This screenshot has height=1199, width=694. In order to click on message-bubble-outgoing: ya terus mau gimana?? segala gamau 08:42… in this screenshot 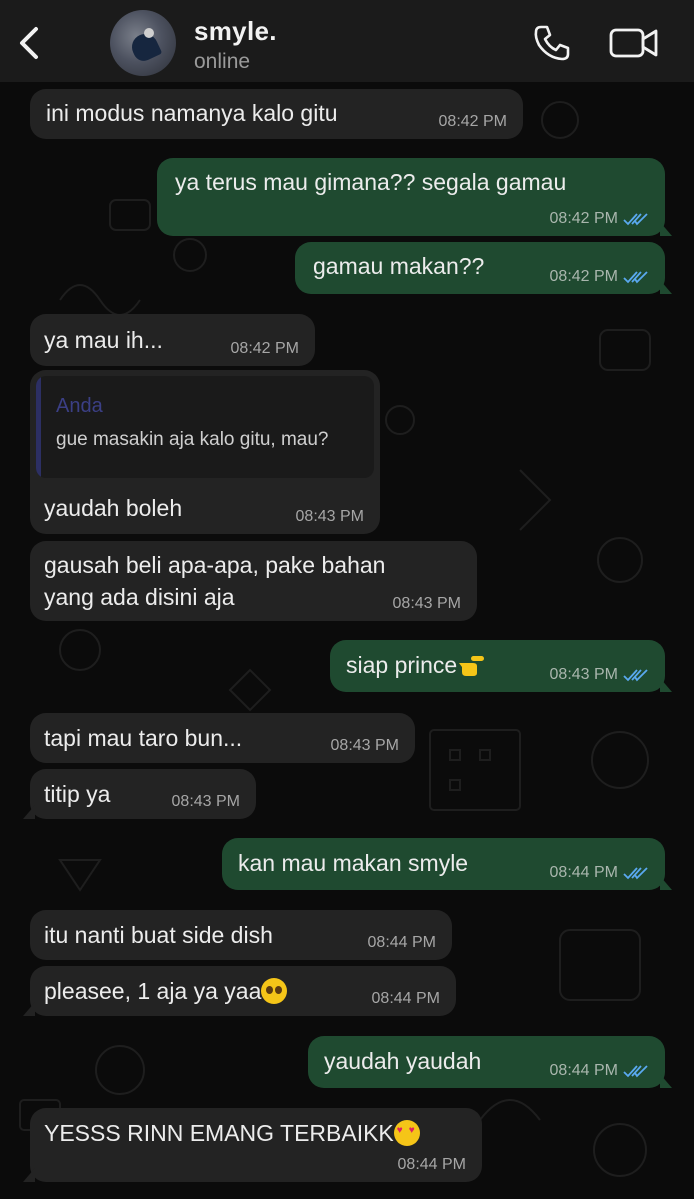, I will do `click(414, 197)`.